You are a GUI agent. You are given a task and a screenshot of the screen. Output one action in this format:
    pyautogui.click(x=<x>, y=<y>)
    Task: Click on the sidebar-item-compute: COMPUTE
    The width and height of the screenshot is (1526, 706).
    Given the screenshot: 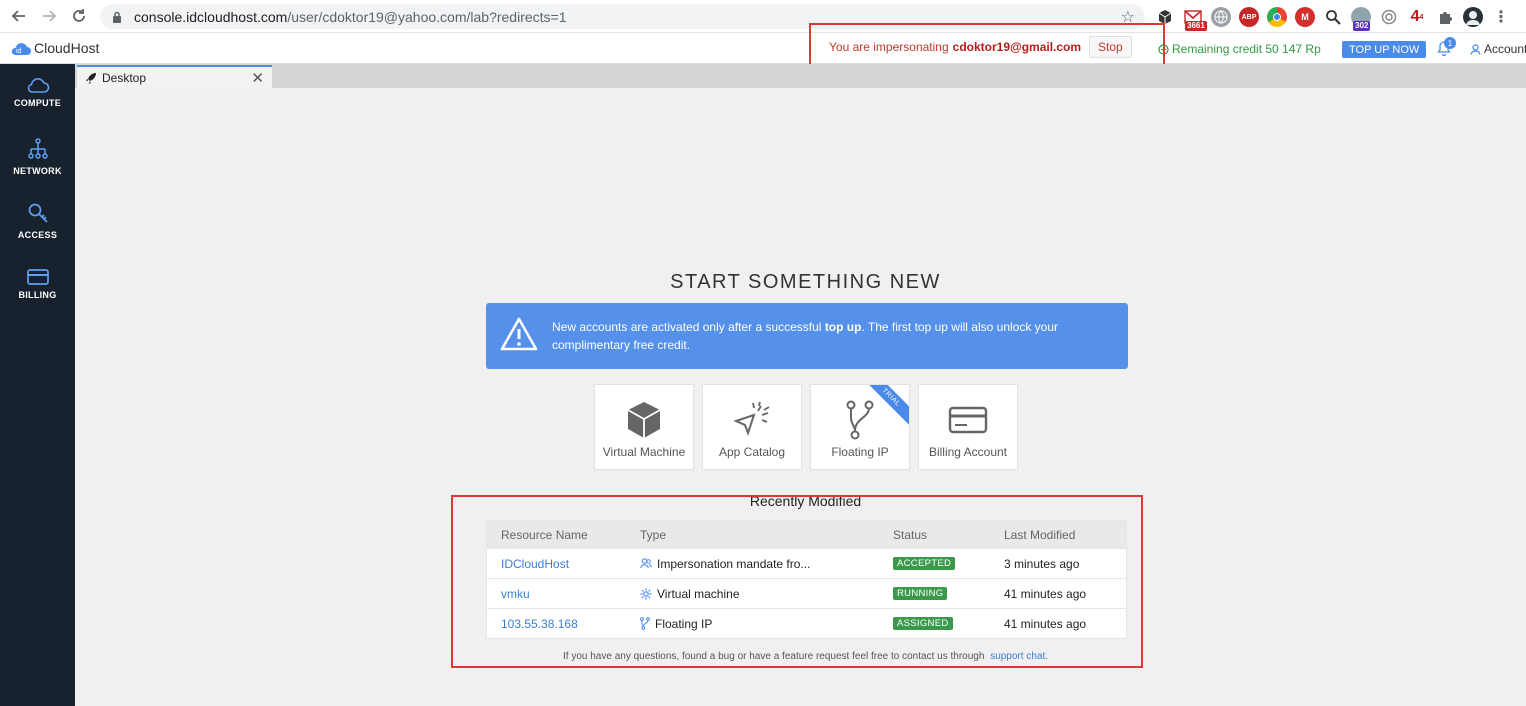 What is the action you would take?
    pyautogui.click(x=37, y=106)
    